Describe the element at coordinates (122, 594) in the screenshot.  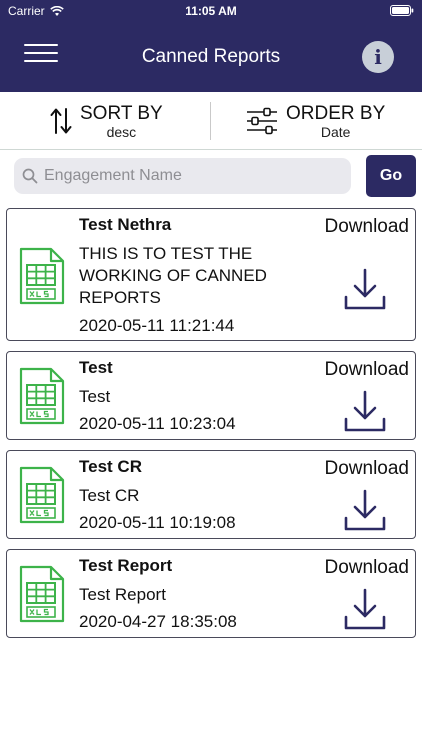
I see `report-description: Test Report` at that location.